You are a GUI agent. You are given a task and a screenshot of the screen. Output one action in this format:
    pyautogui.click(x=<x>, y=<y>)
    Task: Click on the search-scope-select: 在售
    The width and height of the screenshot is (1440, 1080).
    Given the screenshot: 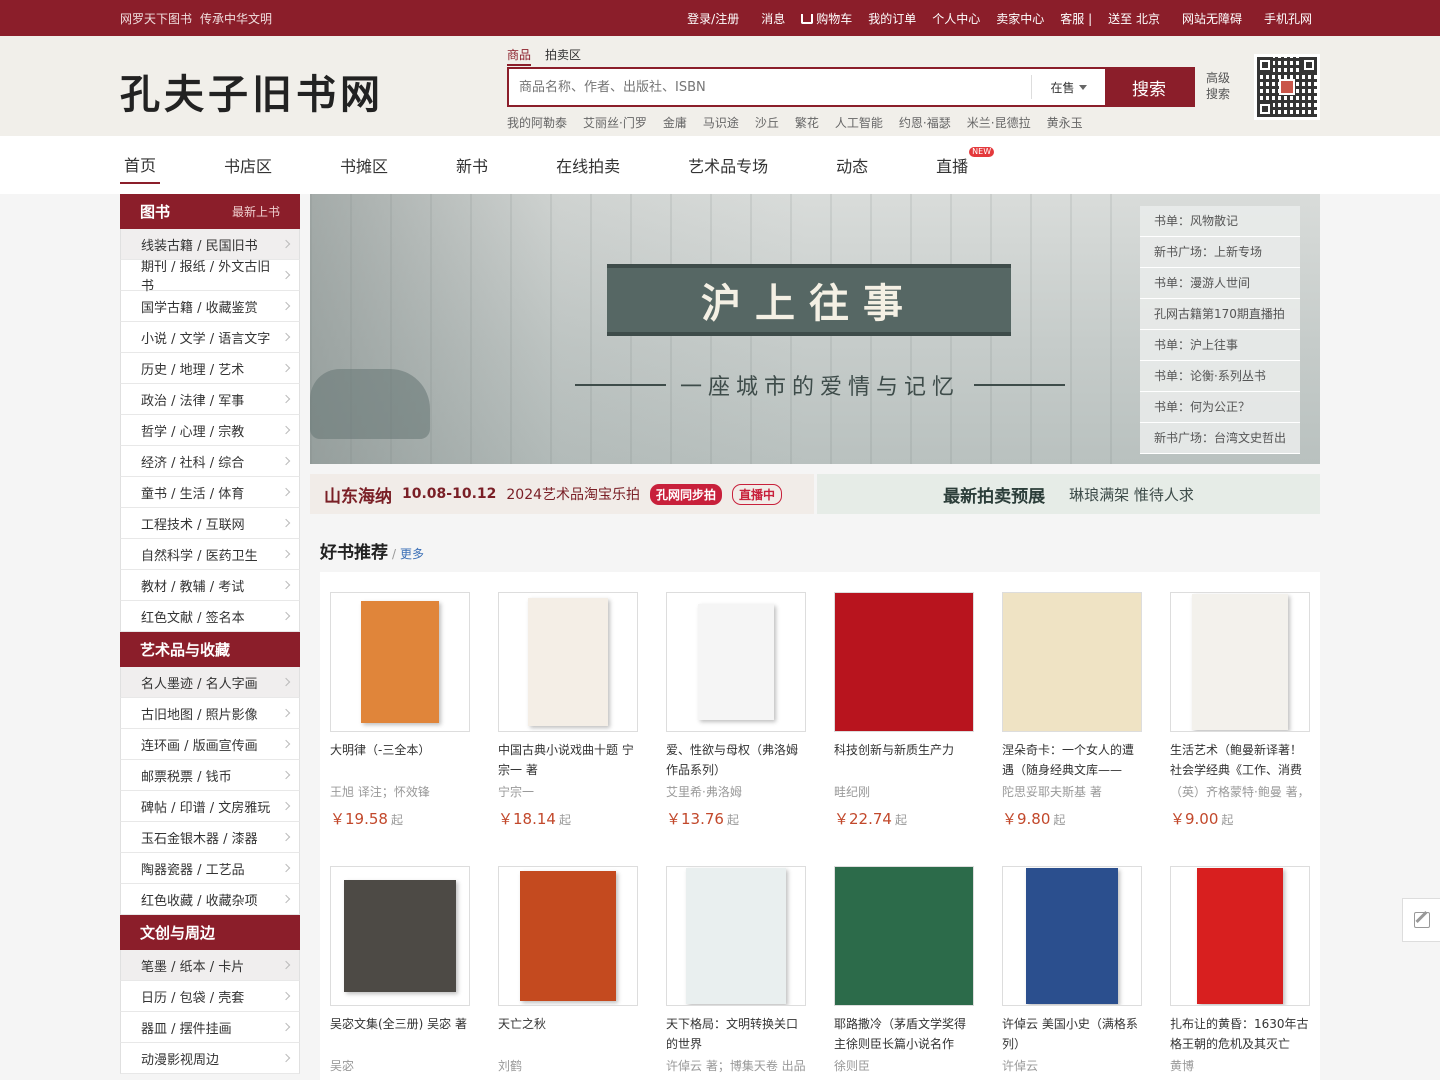 What is the action you would take?
    pyautogui.click(x=1068, y=87)
    